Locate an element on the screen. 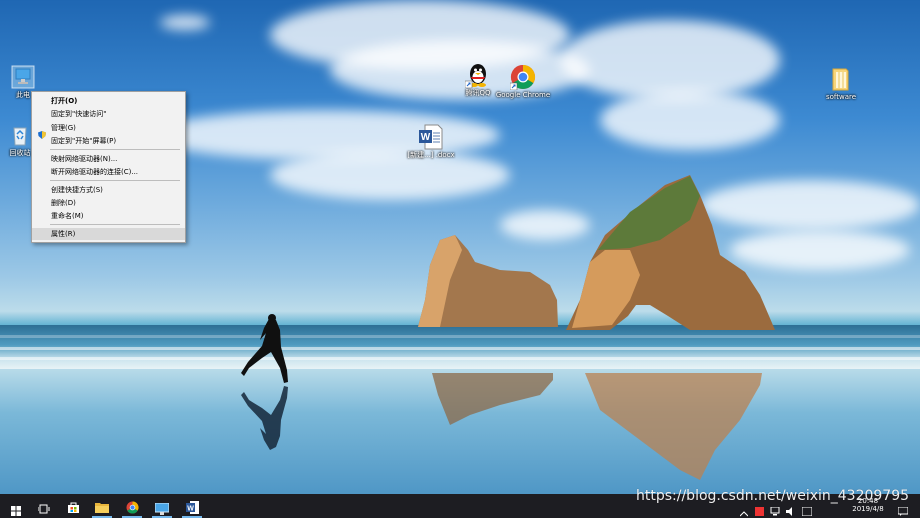 The width and height of the screenshot is (920, 521). store-bag-icon is located at coordinates (73, 508).